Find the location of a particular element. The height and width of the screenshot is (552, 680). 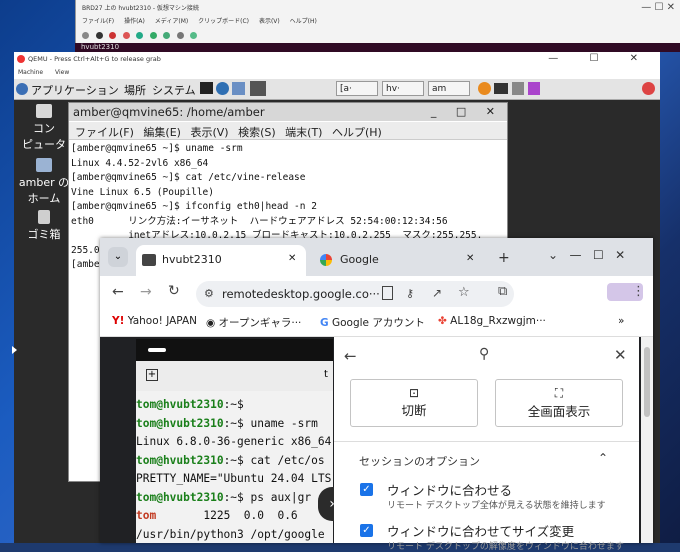

vm-menu-view: 表示(V) is located at coordinates (269, 21).